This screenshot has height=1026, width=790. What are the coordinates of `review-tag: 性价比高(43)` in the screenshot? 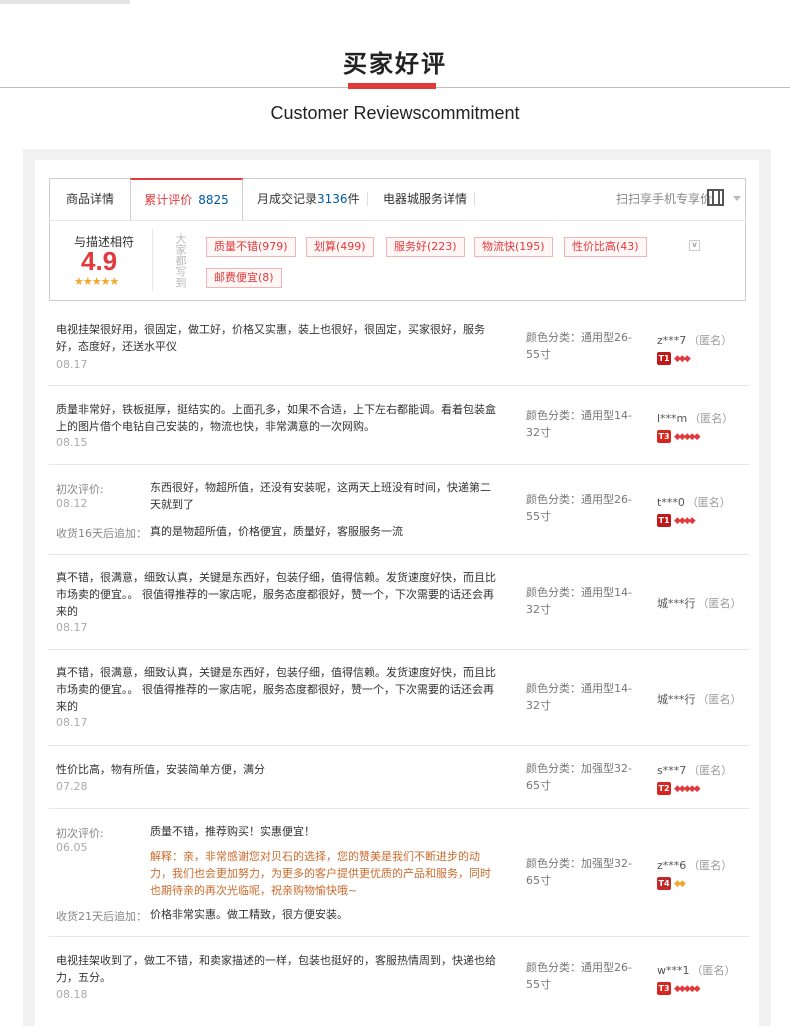 It's located at (605, 247).